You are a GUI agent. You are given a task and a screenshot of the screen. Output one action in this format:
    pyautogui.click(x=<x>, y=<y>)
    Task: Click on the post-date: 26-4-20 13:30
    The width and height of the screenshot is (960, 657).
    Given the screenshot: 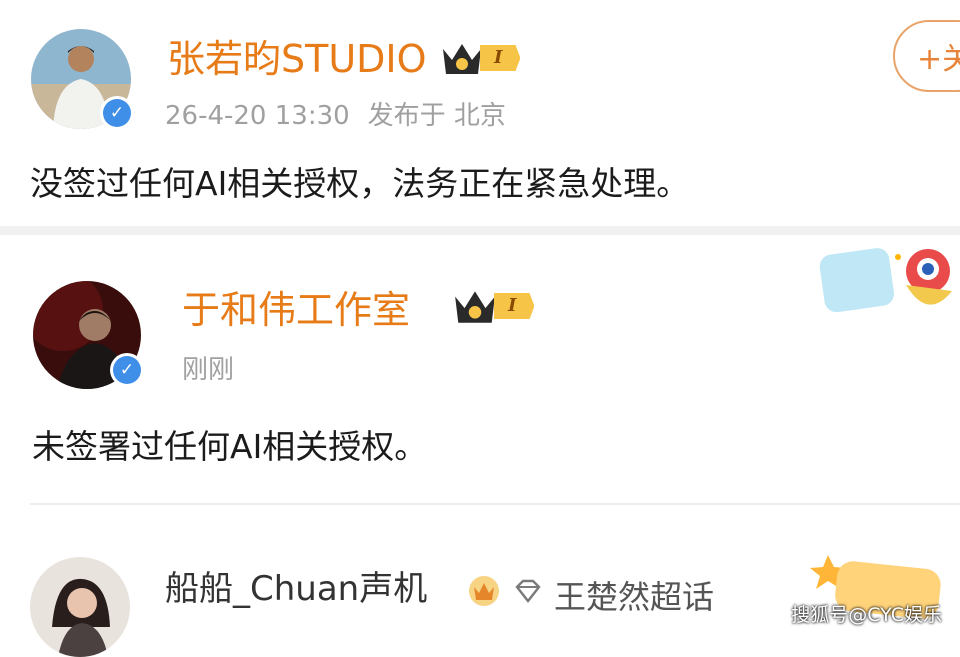 What is the action you would take?
    pyautogui.click(x=257, y=116)
    